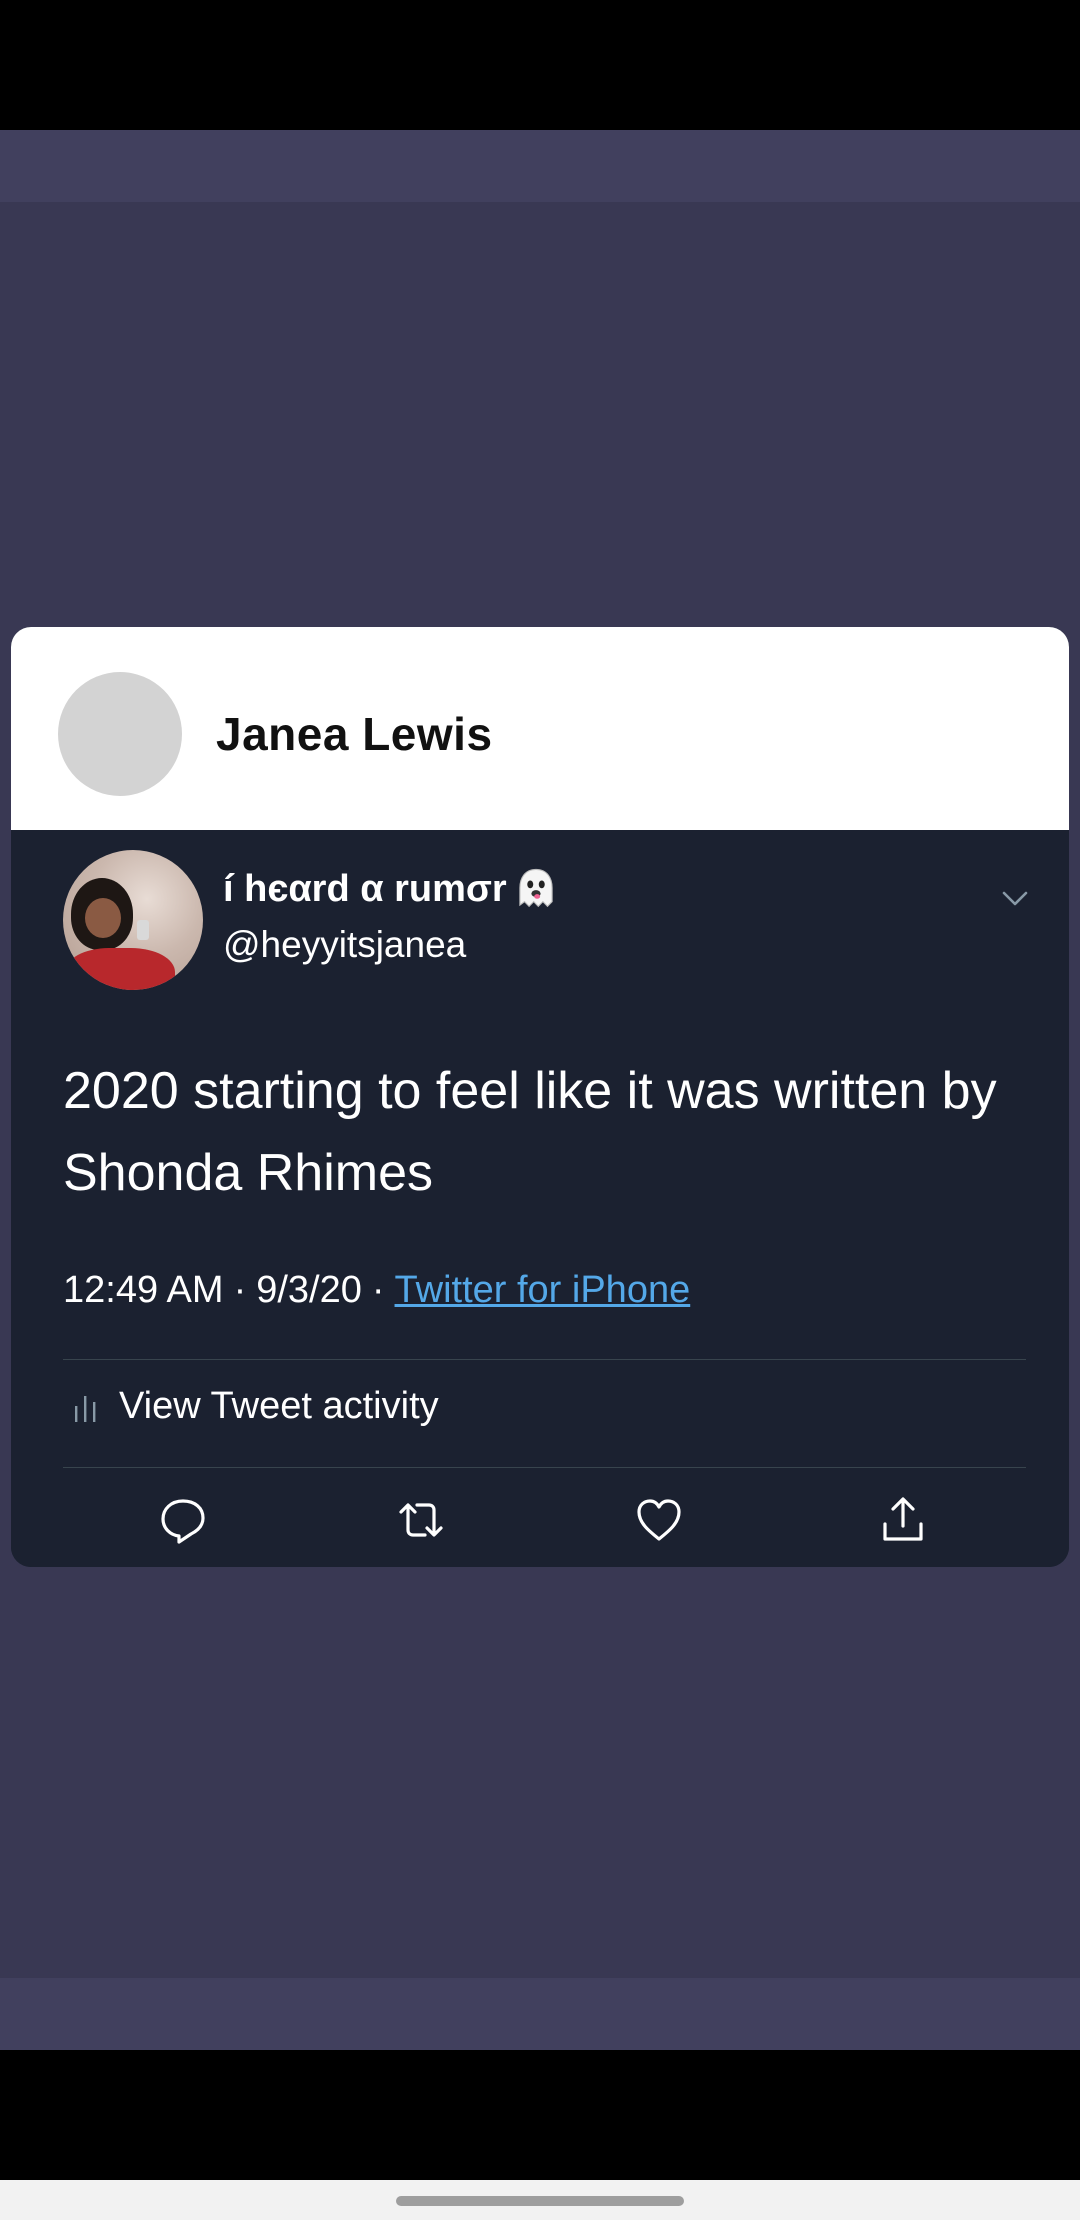 The width and height of the screenshot is (1080, 2220). What do you see at coordinates (540, 2201) in the screenshot?
I see `home-indicator` at bounding box center [540, 2201].